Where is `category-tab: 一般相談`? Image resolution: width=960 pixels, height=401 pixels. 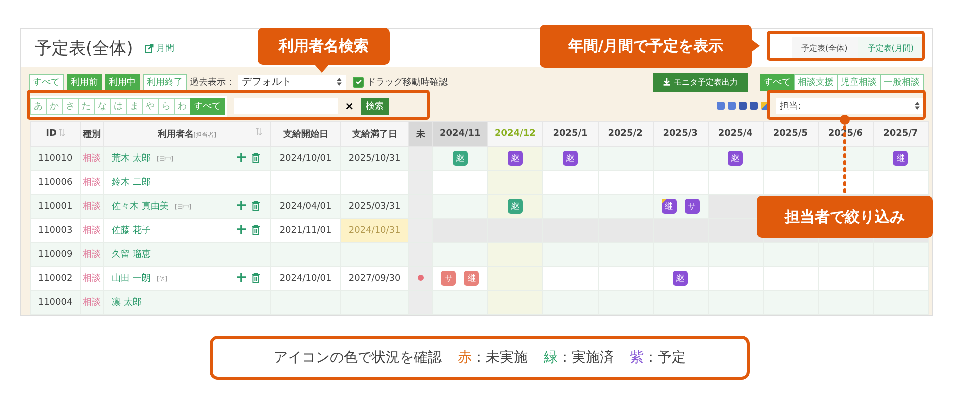 category-tab: 一般相談 is located at coordinates (902, 82).